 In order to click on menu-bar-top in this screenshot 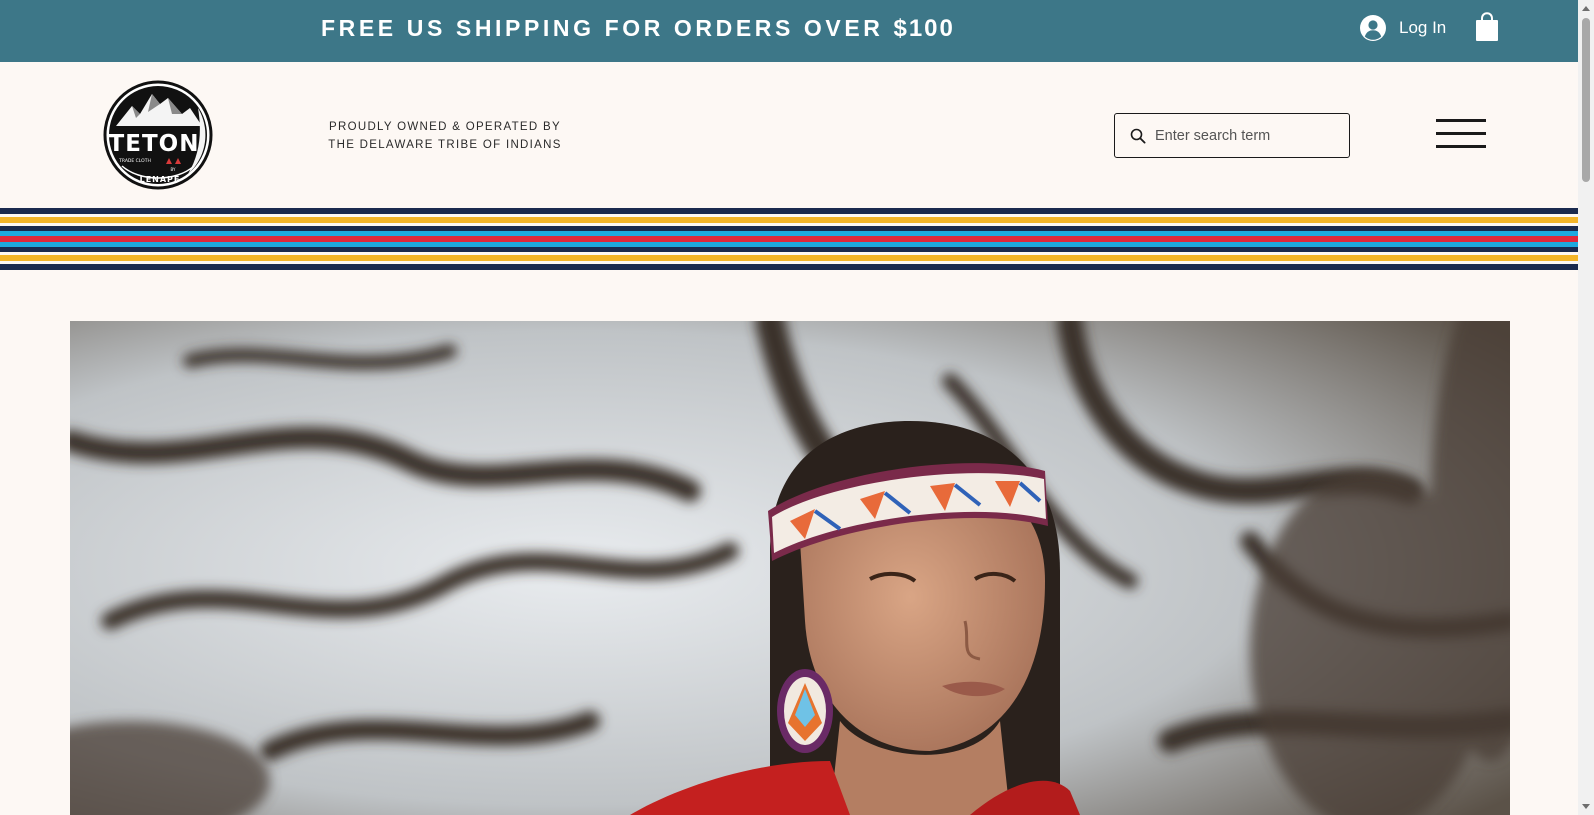, I will do `click(1461, 120)`.